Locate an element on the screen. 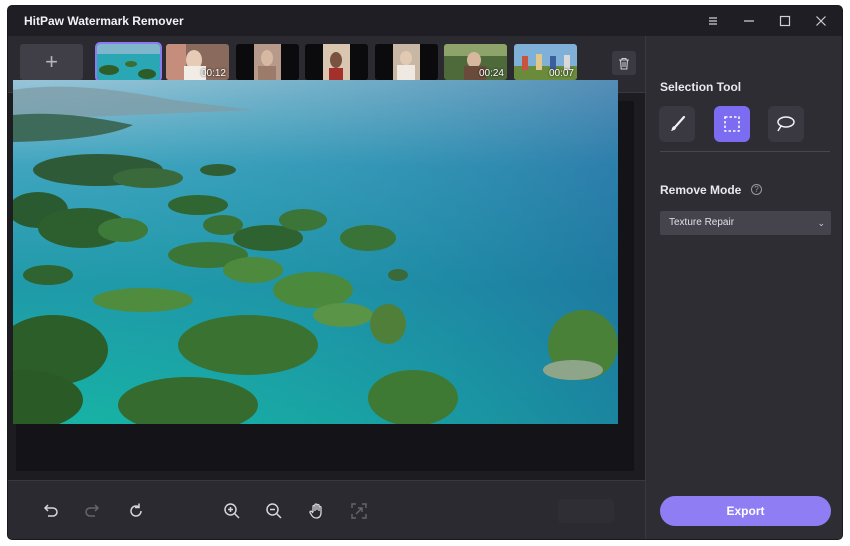  disabled-action-button is located at coordinates (586, 511).